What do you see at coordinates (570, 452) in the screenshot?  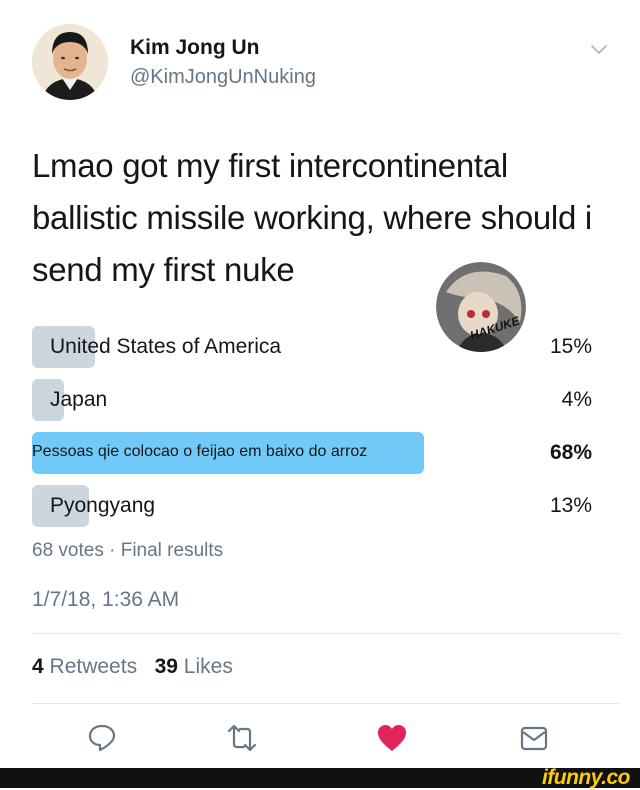 I see `poll-option-percent: 68%` at bounding box center [570, 452].